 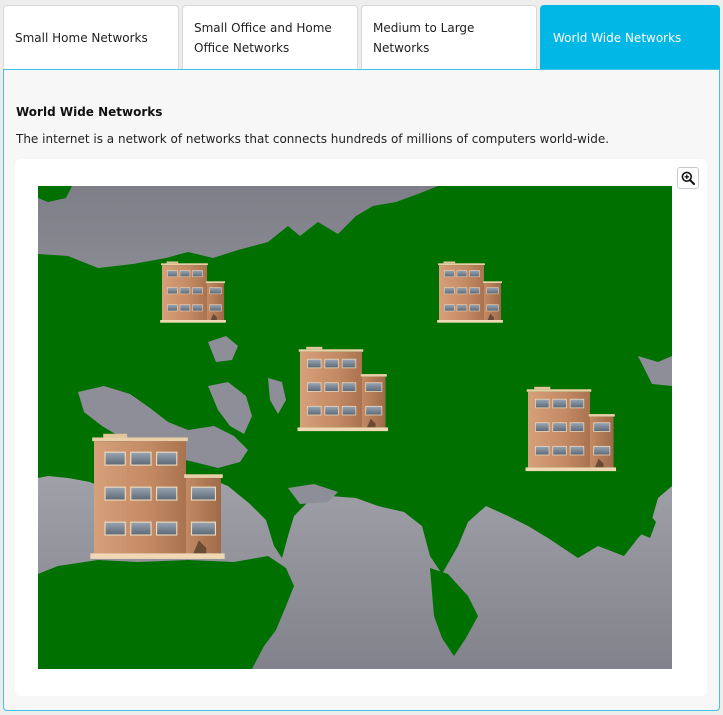 I want to click on zoom-in-icon, so click(x=688, y=178).